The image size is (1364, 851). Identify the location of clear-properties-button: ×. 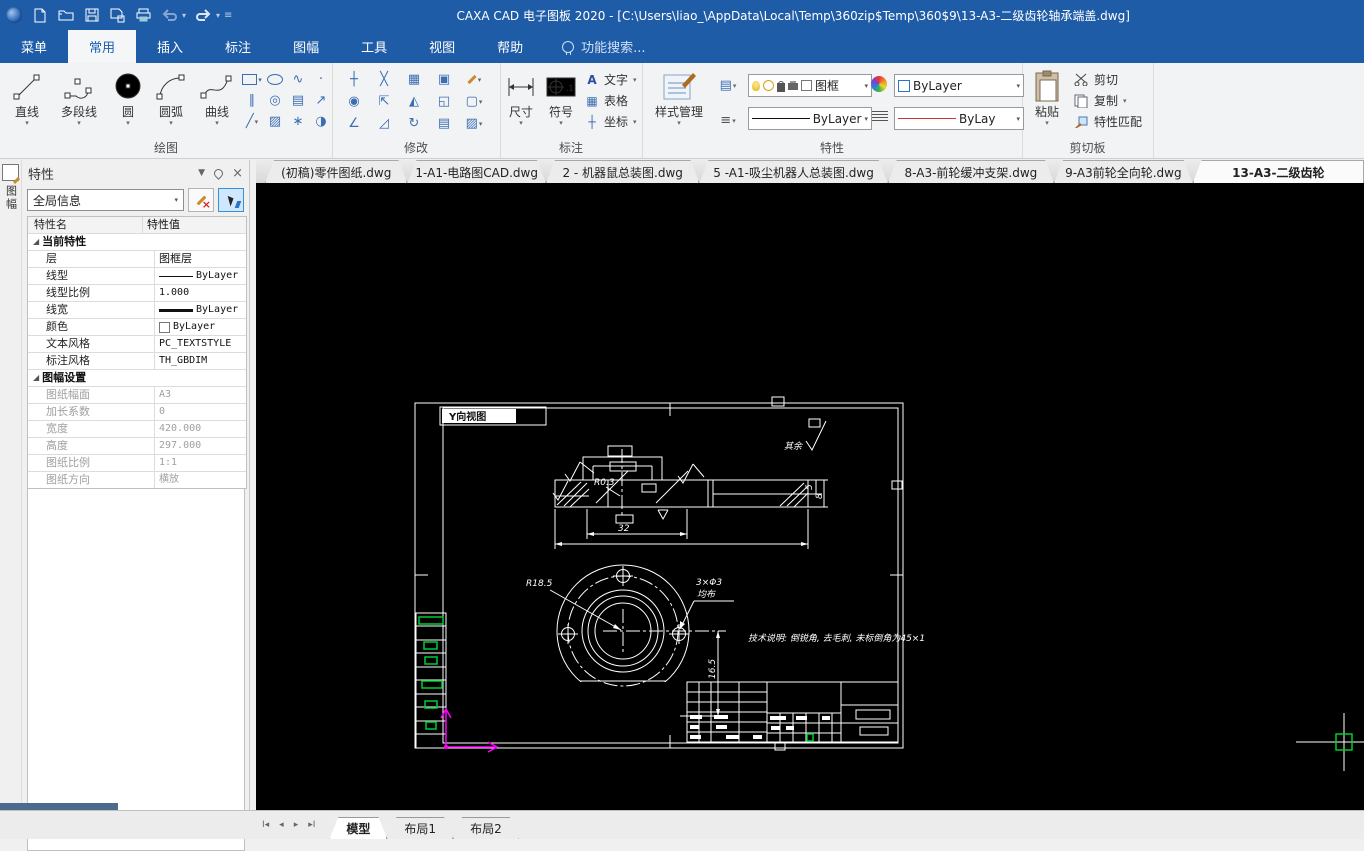
(201, 200).